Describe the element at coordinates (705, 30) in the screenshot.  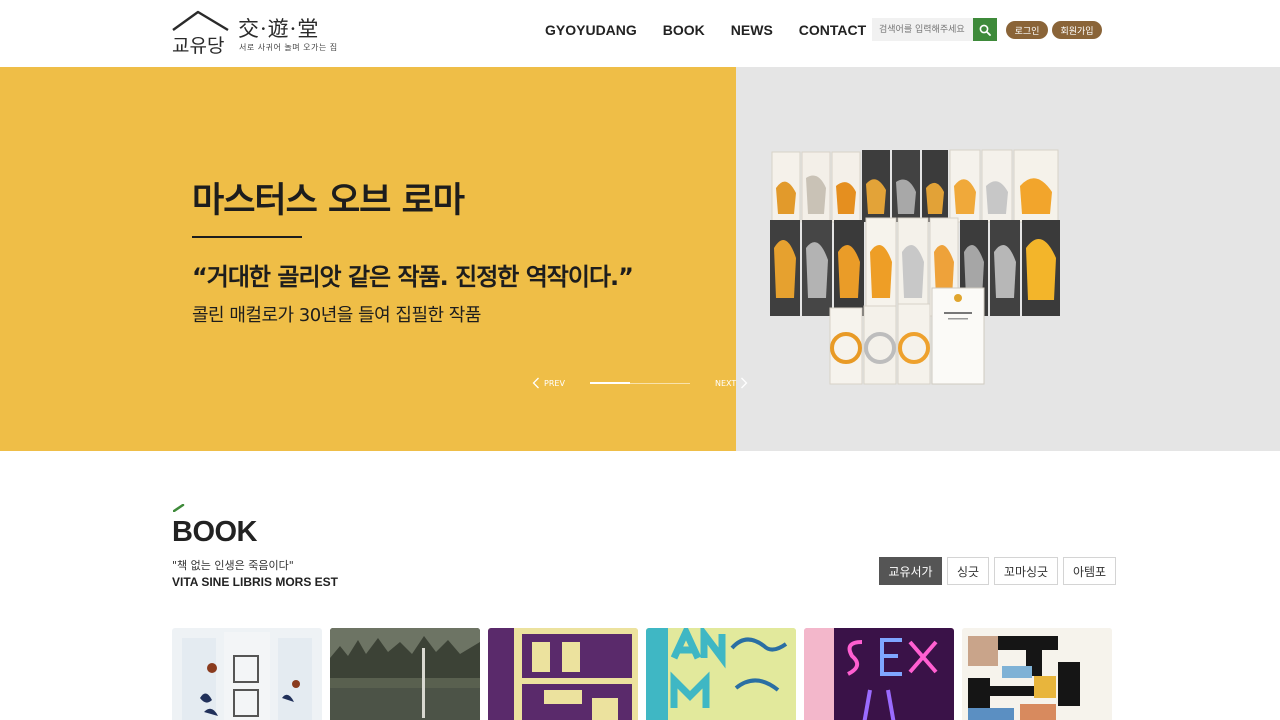
I see `main-nav: GYOYUDANG BOOK NEWS CONTACT` at that location.